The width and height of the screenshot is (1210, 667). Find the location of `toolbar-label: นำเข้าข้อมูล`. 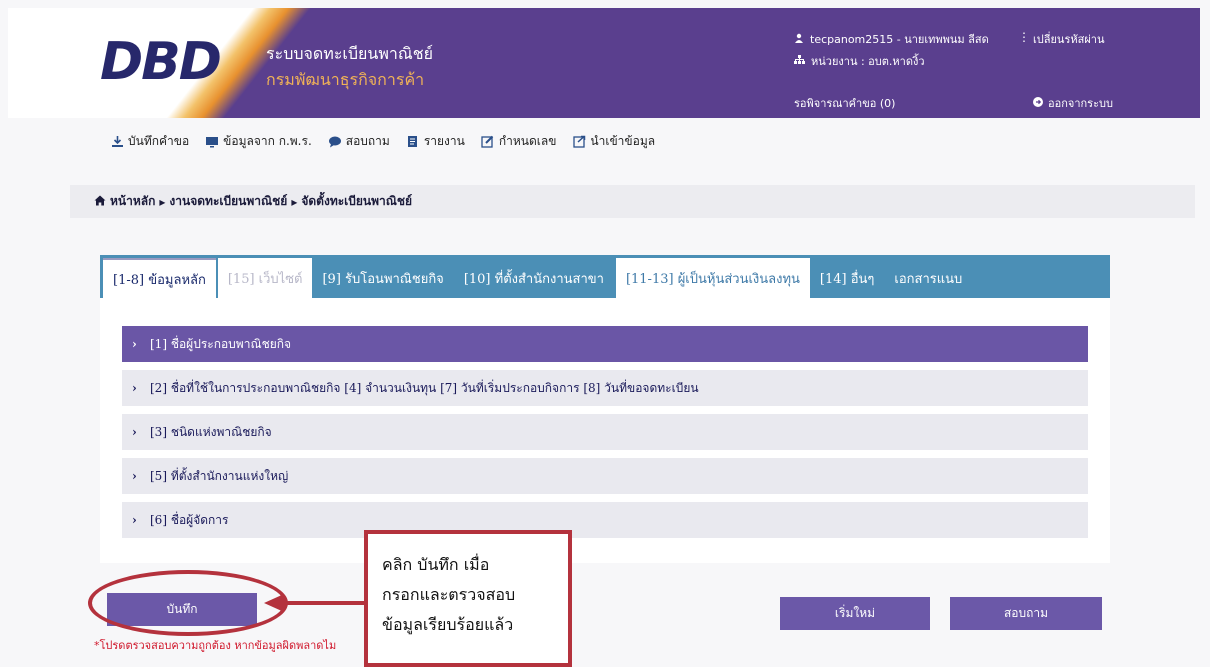

toolbar-label: นำเข้าข้อมูล is located at coordinates (623, 141).